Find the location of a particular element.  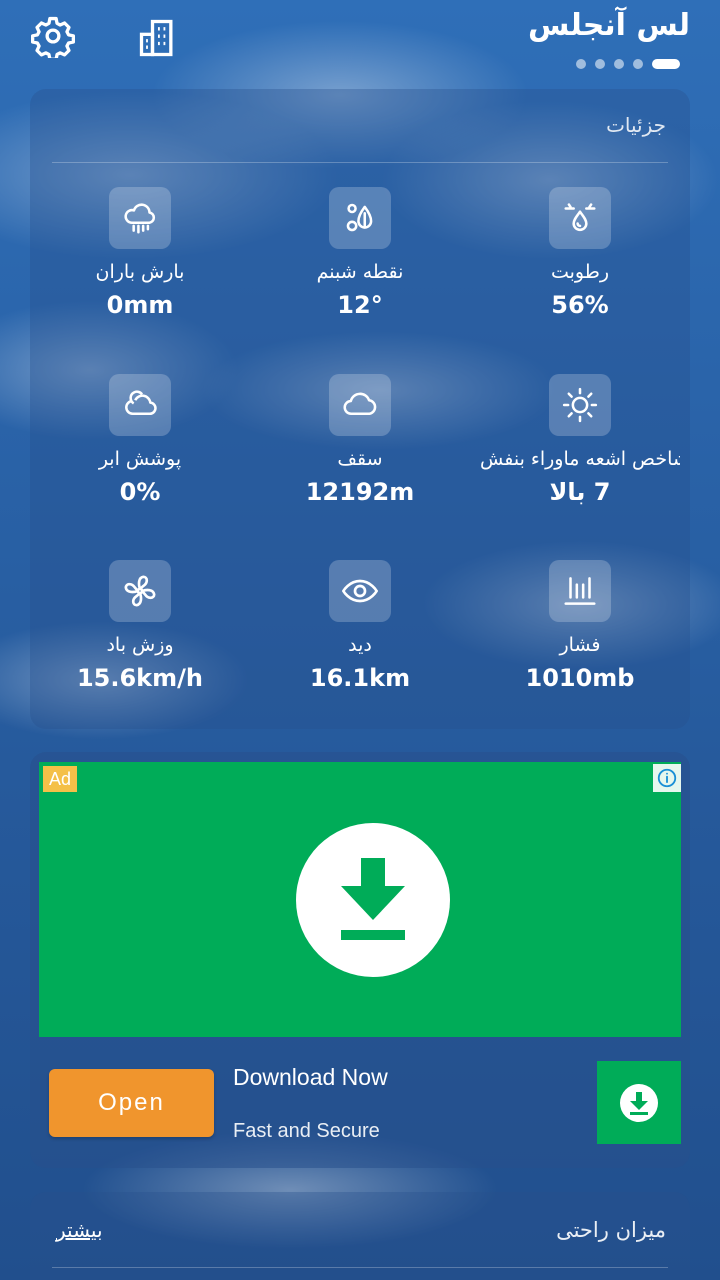

details-title: جزئیات is located at coordinates (636, 125).